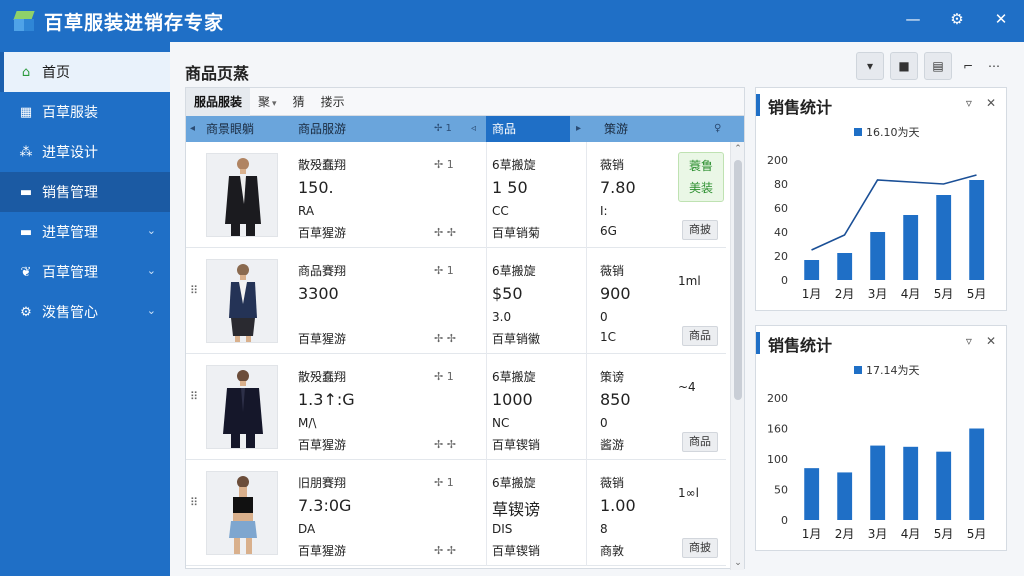 The width and height of the screenshot is (1024, 576). Describe the element at coordinates (70, 193) in the screenshot. I see `sidebar-item-label: 销售管理` at that location.